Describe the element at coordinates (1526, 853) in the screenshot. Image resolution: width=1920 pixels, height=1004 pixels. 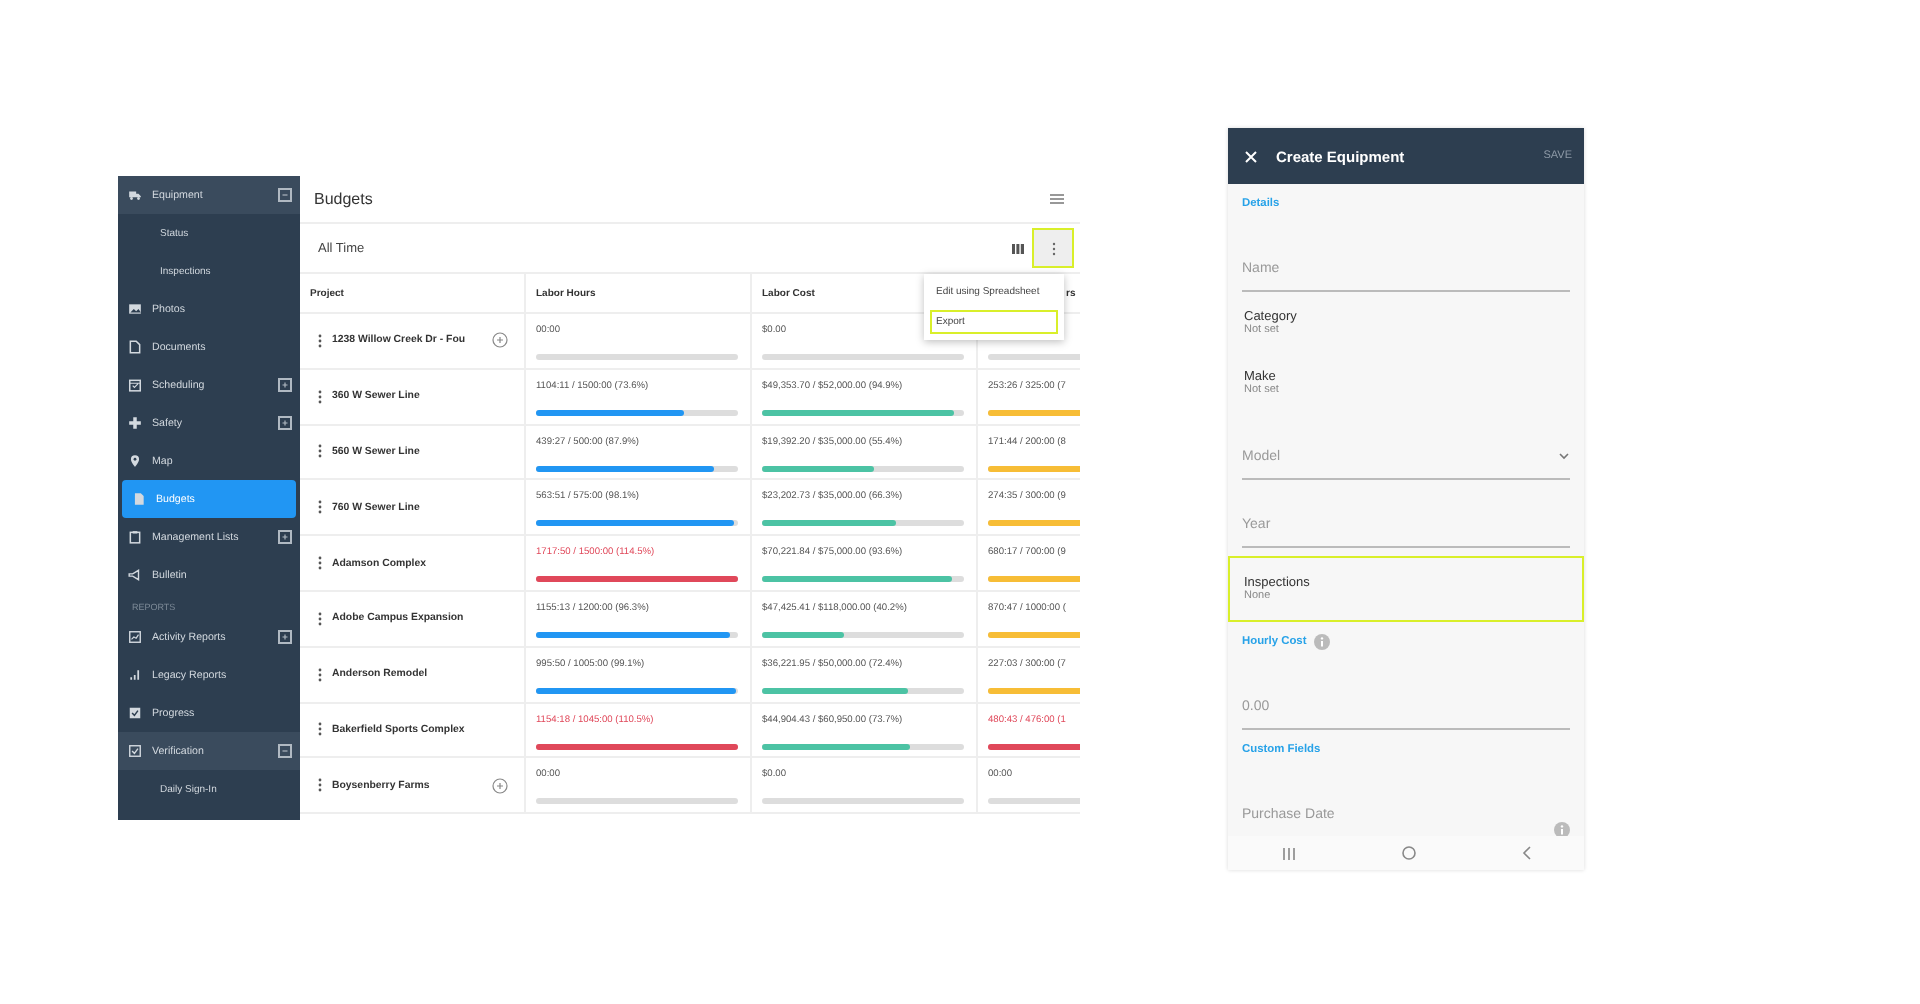
I see `back-icon` at that location.